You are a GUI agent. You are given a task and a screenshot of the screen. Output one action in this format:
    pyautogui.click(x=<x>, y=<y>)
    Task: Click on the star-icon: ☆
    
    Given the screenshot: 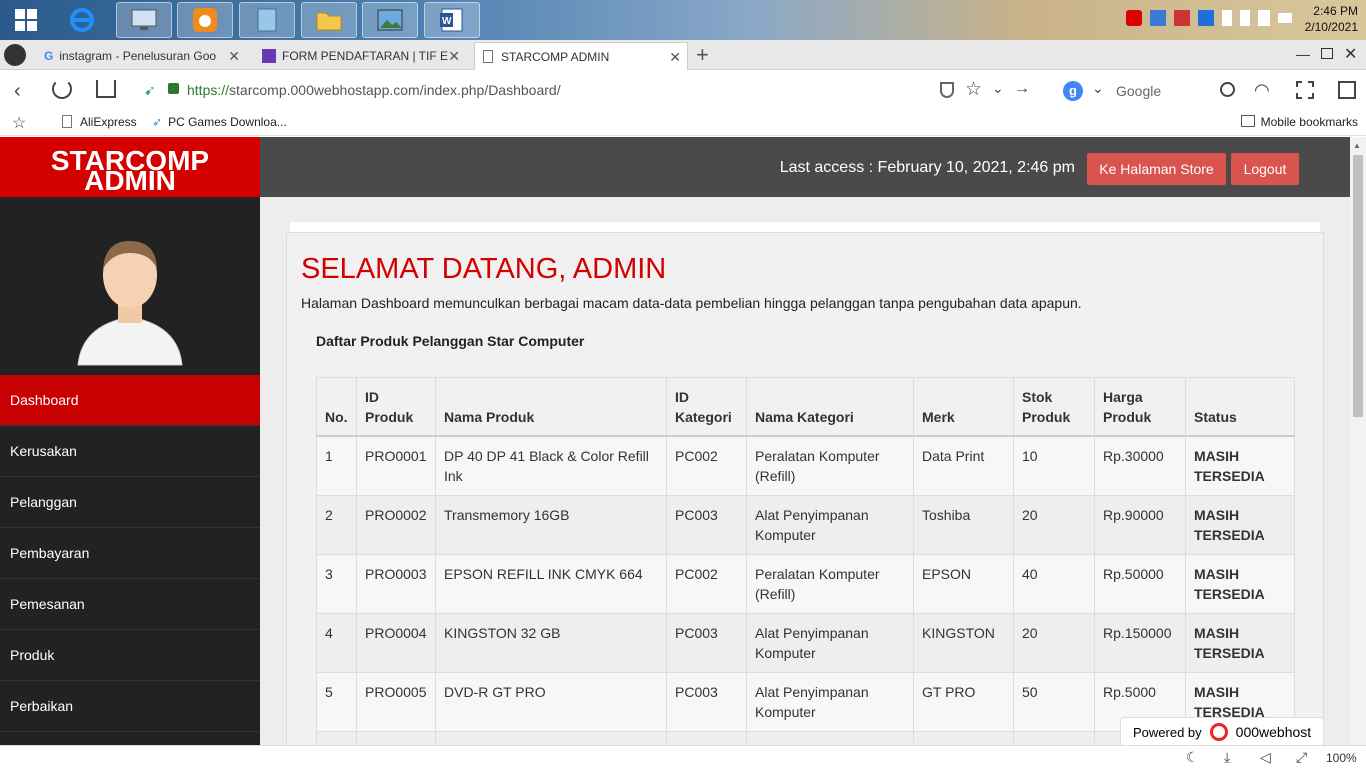 What is the action you would take?
    pyautogui.click(x=973, y=89)
    